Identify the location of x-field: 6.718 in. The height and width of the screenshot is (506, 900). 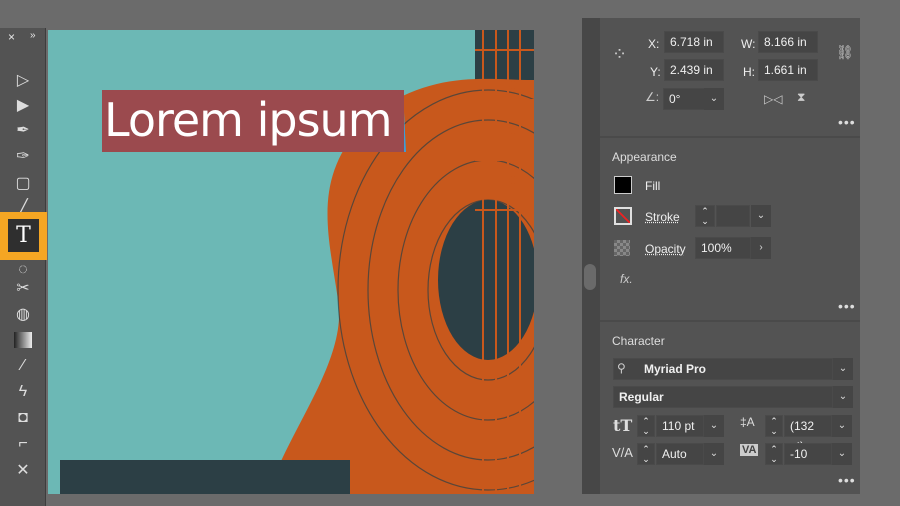
(694, 42).